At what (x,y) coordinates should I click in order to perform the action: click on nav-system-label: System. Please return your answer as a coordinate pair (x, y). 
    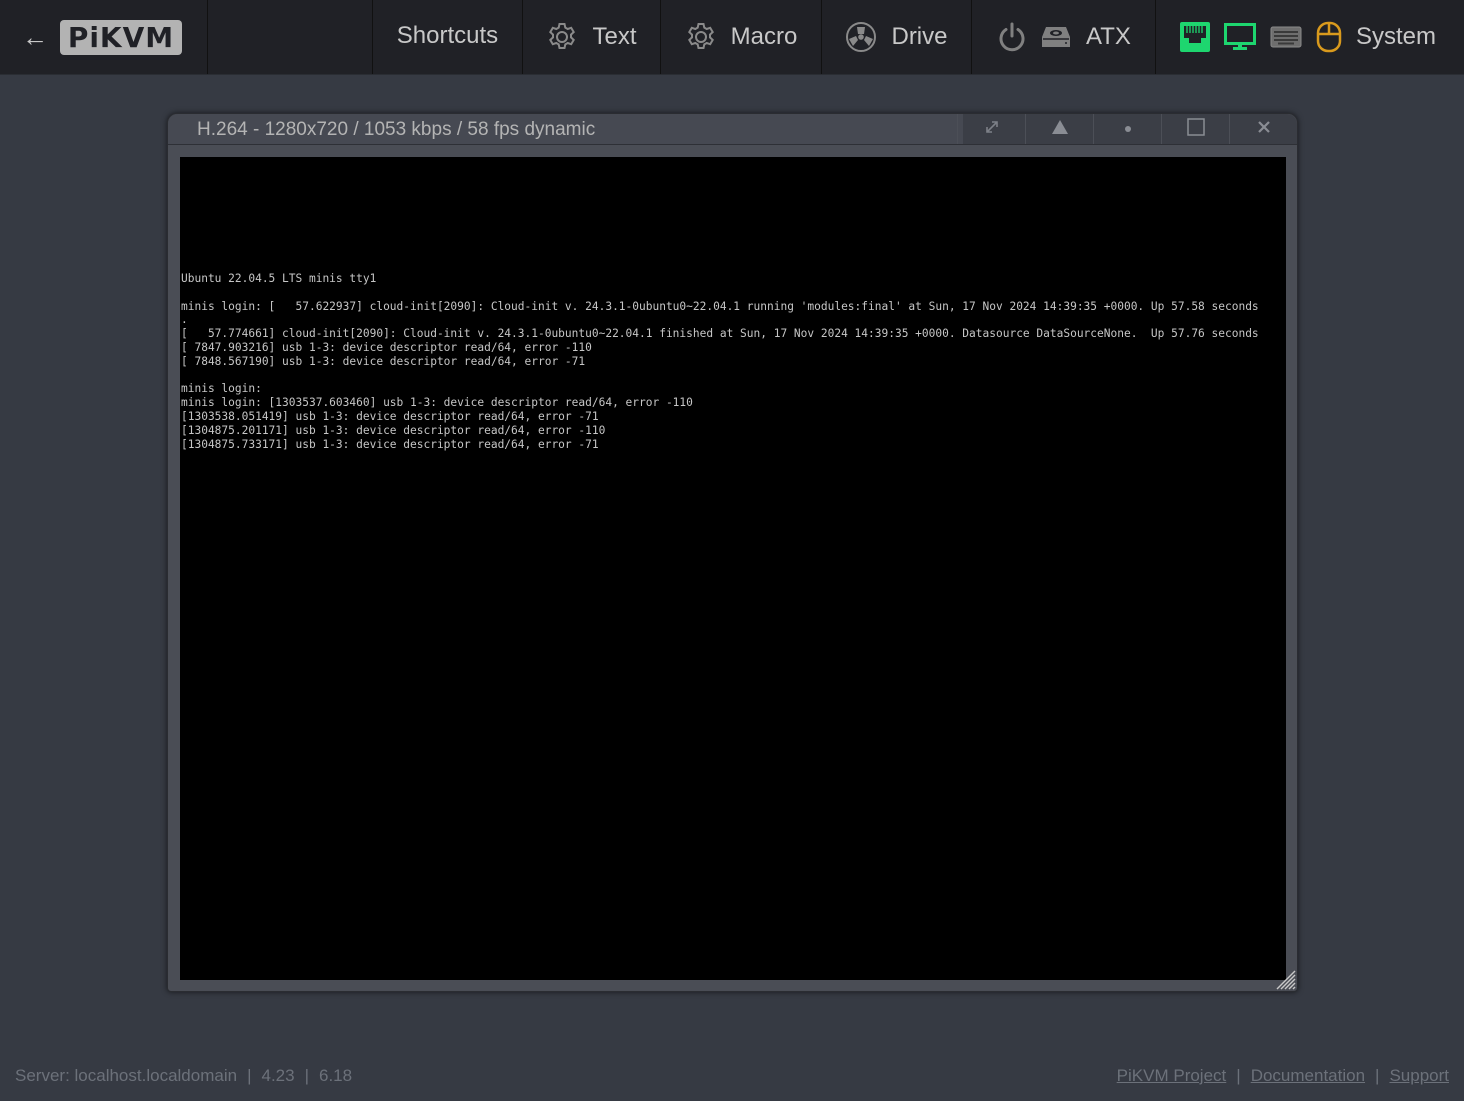
    Looking at the image, I should click on (1396, 36).